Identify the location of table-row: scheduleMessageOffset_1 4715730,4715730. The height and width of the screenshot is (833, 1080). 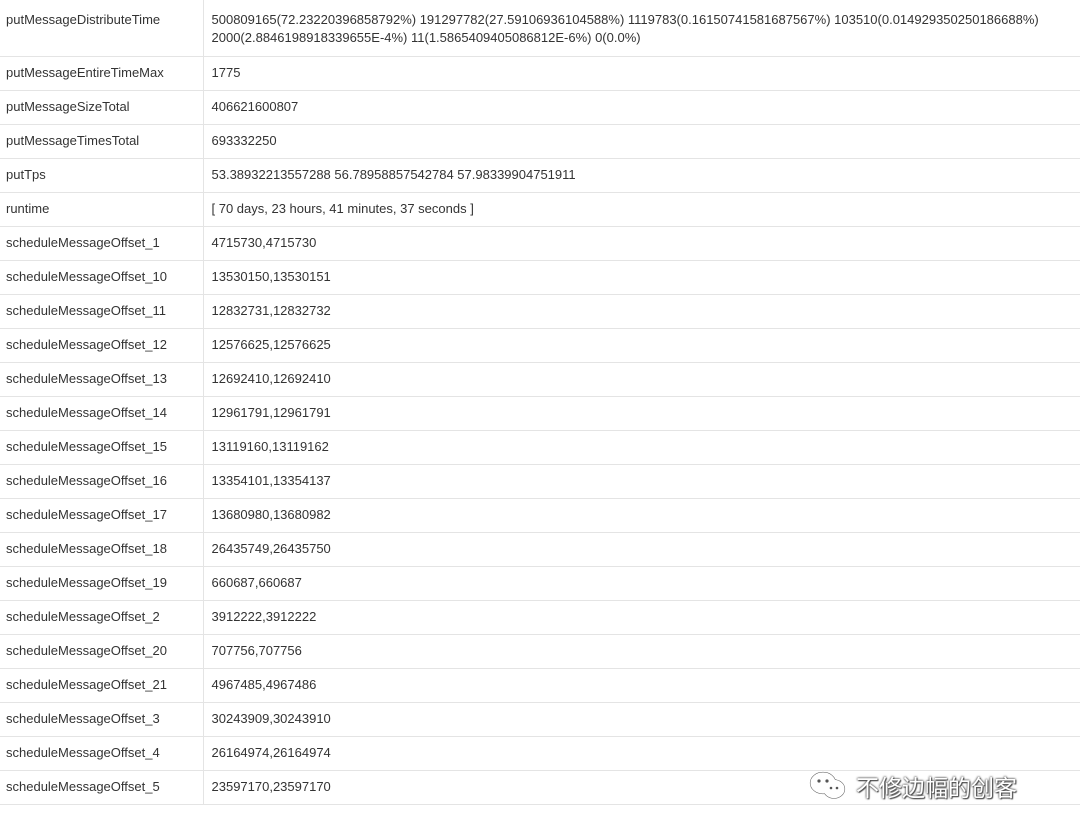
(540, 243).